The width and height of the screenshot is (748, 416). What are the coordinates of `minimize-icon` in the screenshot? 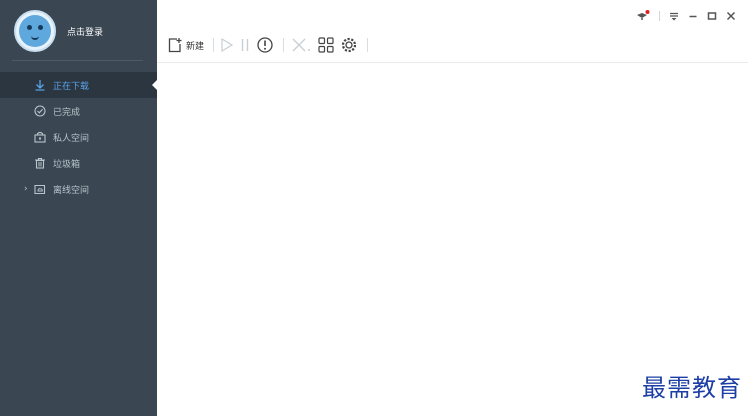 It's located at (693, 16).